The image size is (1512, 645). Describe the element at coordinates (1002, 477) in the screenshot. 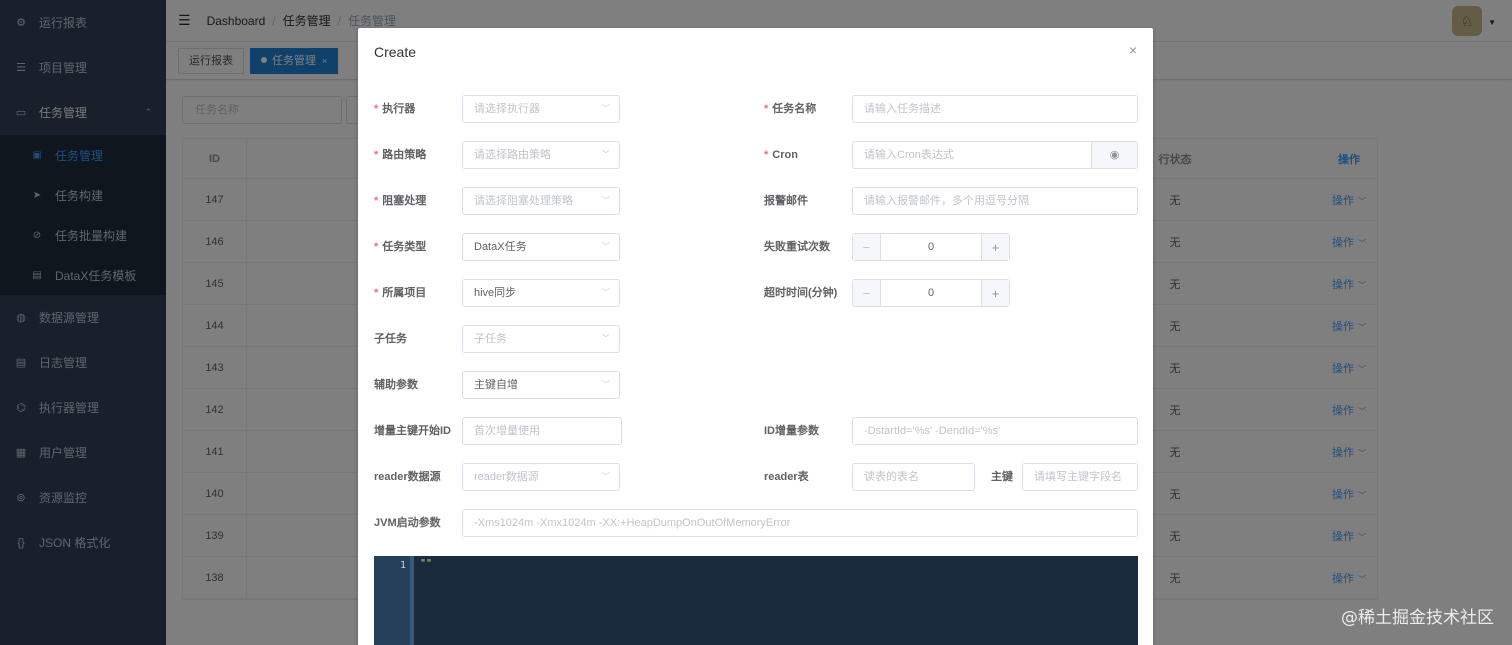

I see `primary-key-label: 主键` at that location.